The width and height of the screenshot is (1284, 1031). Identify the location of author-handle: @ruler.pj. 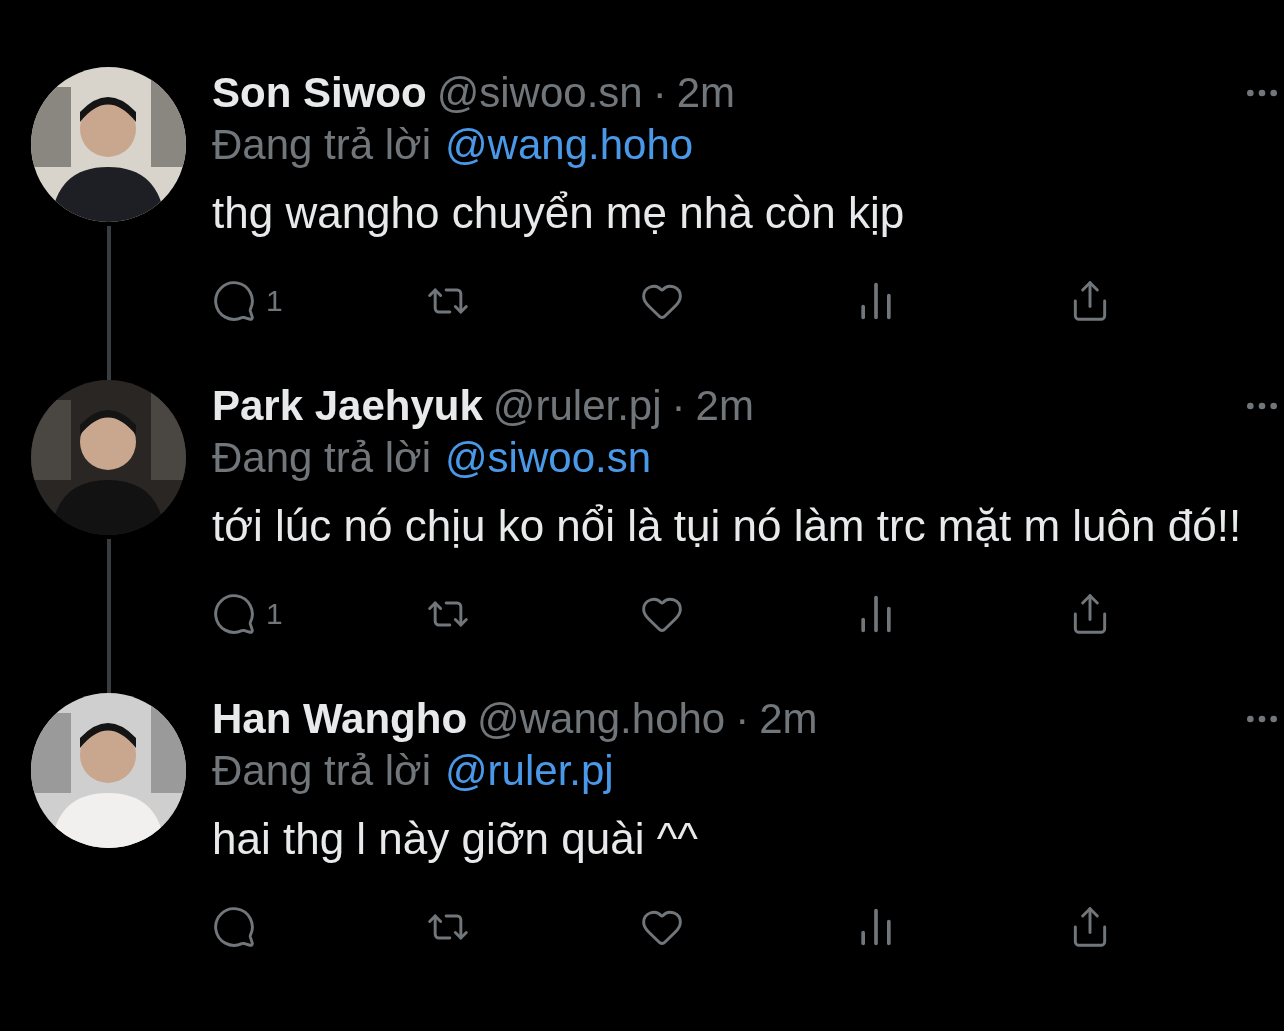
(577, 406).